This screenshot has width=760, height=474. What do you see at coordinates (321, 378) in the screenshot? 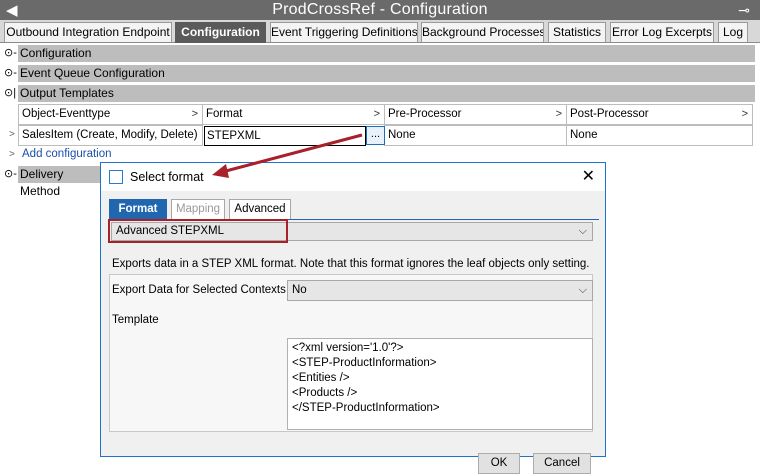
I see `template-line: <Entities />` at bounding box center [321, 378].